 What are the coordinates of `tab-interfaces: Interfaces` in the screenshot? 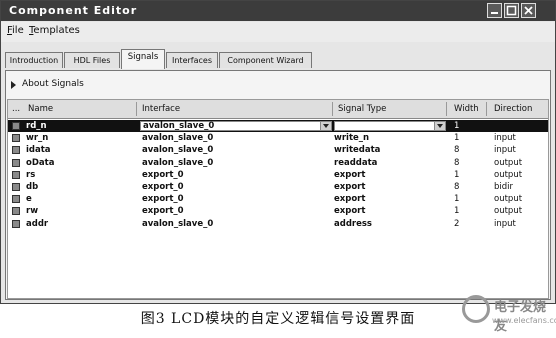 It's located at (192, 60).